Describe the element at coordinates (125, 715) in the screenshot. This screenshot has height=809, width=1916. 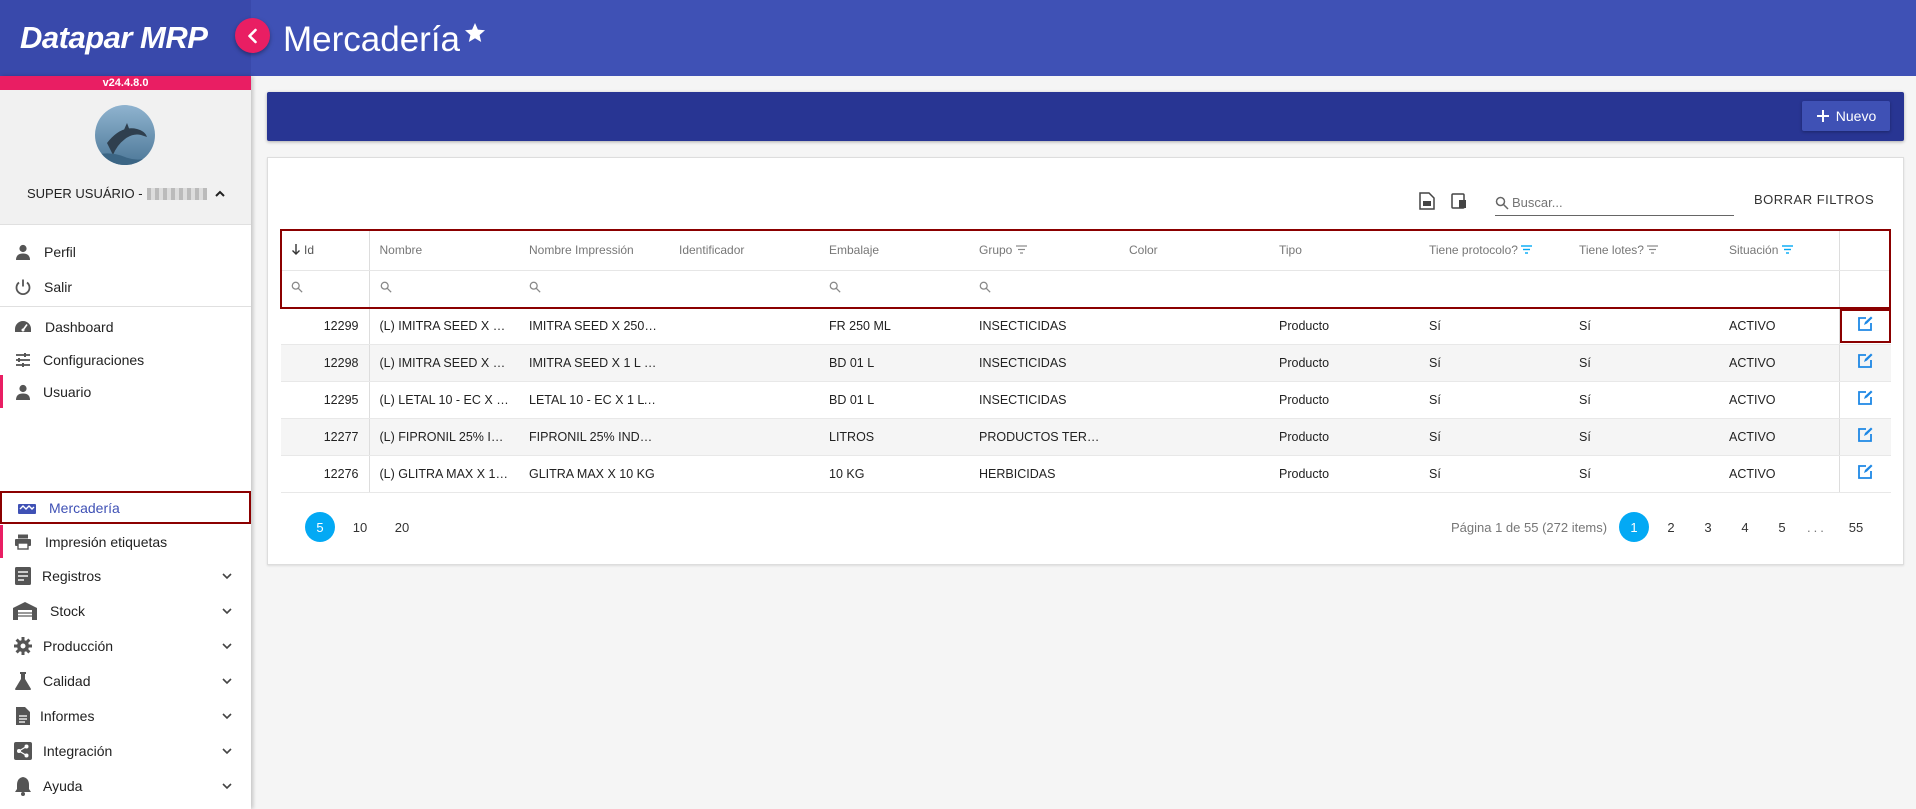
I see `sidebar-item-informes: Informes` at that location.